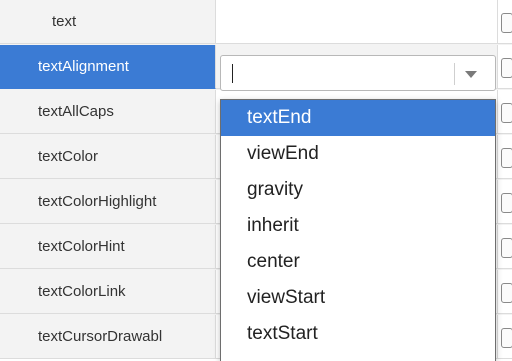 The height and width of the screenshot is (361, 512). Describe the element at coordinates (358, 298) in the screenshot. I see `dropdown-option-viewStart: viewStart` at that location.